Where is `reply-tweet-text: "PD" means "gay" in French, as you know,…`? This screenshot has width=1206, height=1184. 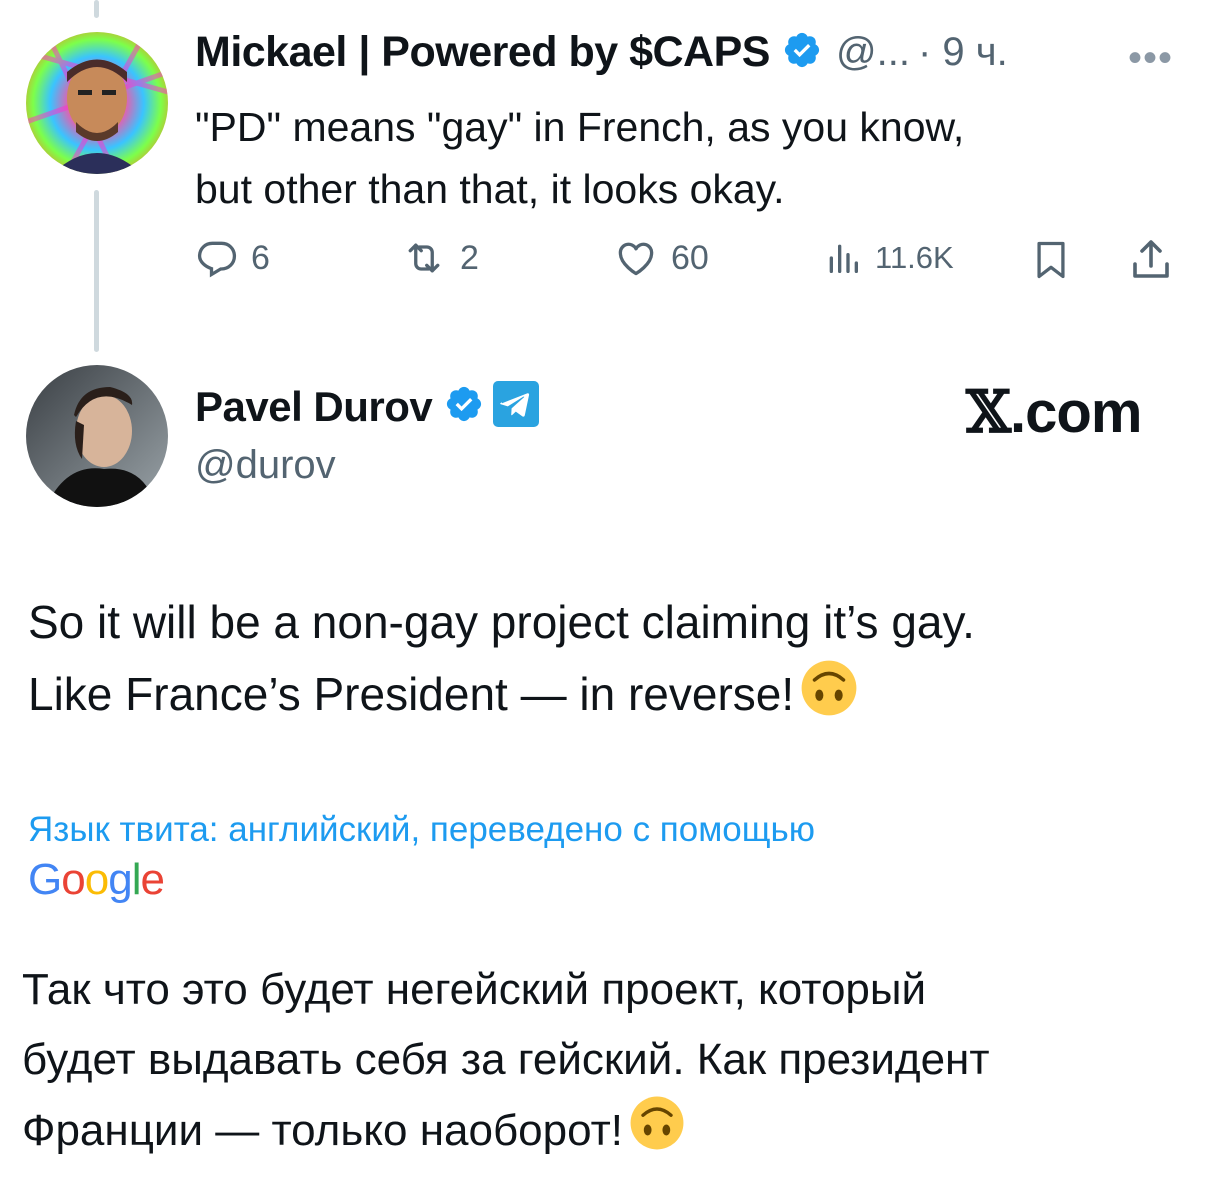 reply-tweet-text: "PD" means "gay" in French, as you know,… is located at coordinates (675, 158).